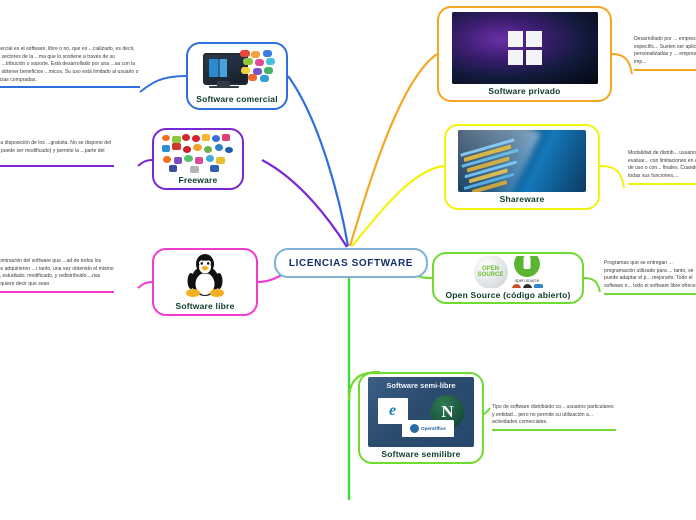 Image resolution: width=696 pixels, height=520 pixels. I want to click on central-node-label: LICENCIAS SOFTWARE, so click(351, 263).